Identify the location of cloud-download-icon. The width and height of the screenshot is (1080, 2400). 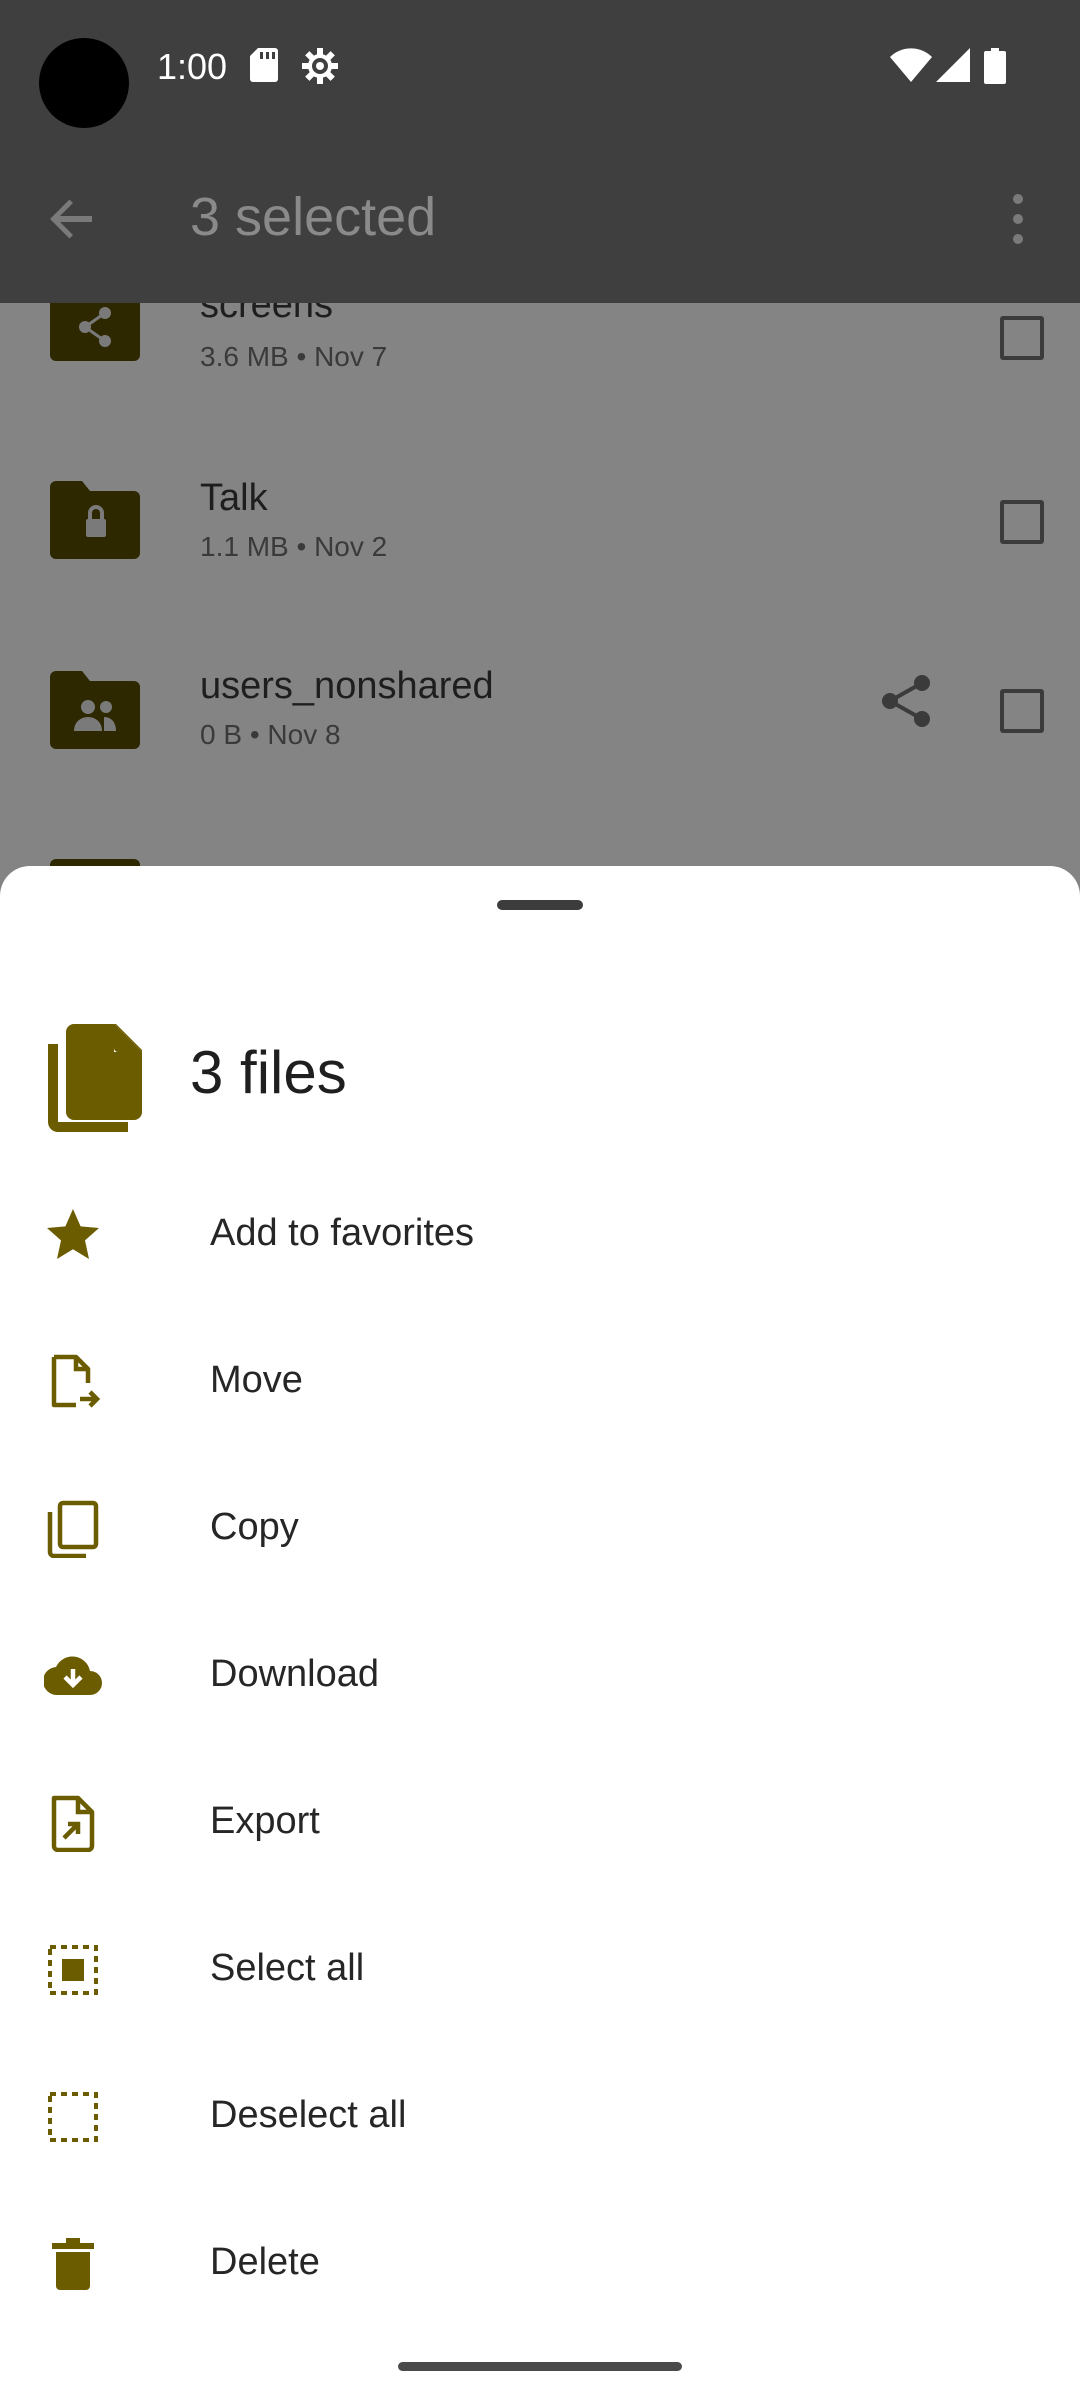
(73, 1676).